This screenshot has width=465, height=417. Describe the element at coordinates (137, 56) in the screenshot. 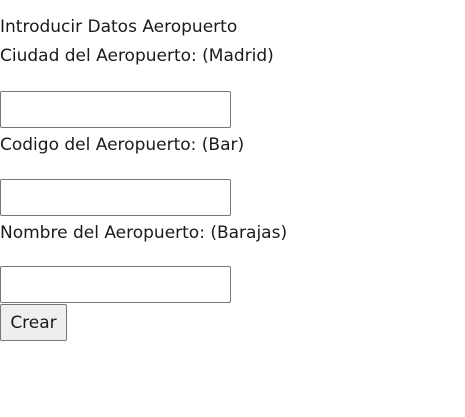

I see `city-label: Ciudad del Aeropuerto: (Madrid)` at that location.